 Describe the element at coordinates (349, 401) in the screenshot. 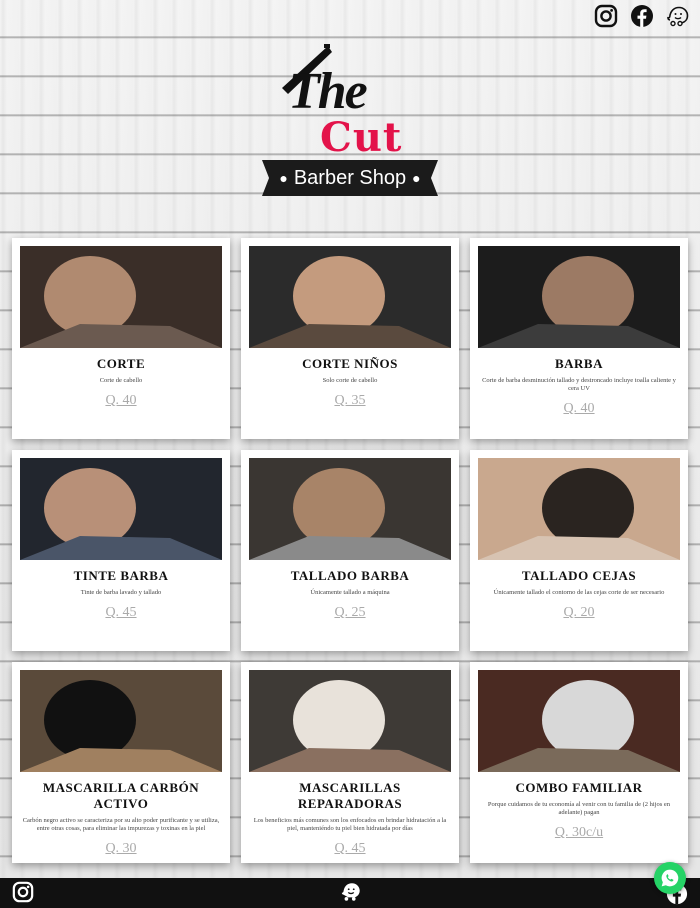

I see `service-price-link: Q. 35` at that location.